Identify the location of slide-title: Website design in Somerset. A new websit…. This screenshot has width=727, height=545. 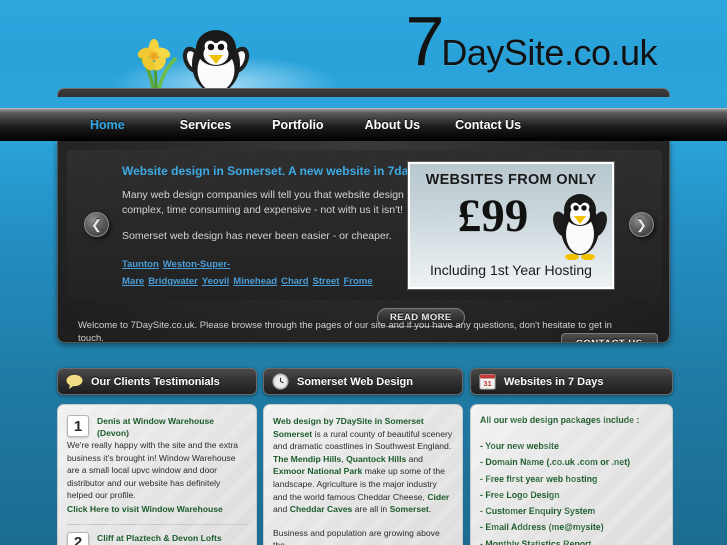
(274, 171).